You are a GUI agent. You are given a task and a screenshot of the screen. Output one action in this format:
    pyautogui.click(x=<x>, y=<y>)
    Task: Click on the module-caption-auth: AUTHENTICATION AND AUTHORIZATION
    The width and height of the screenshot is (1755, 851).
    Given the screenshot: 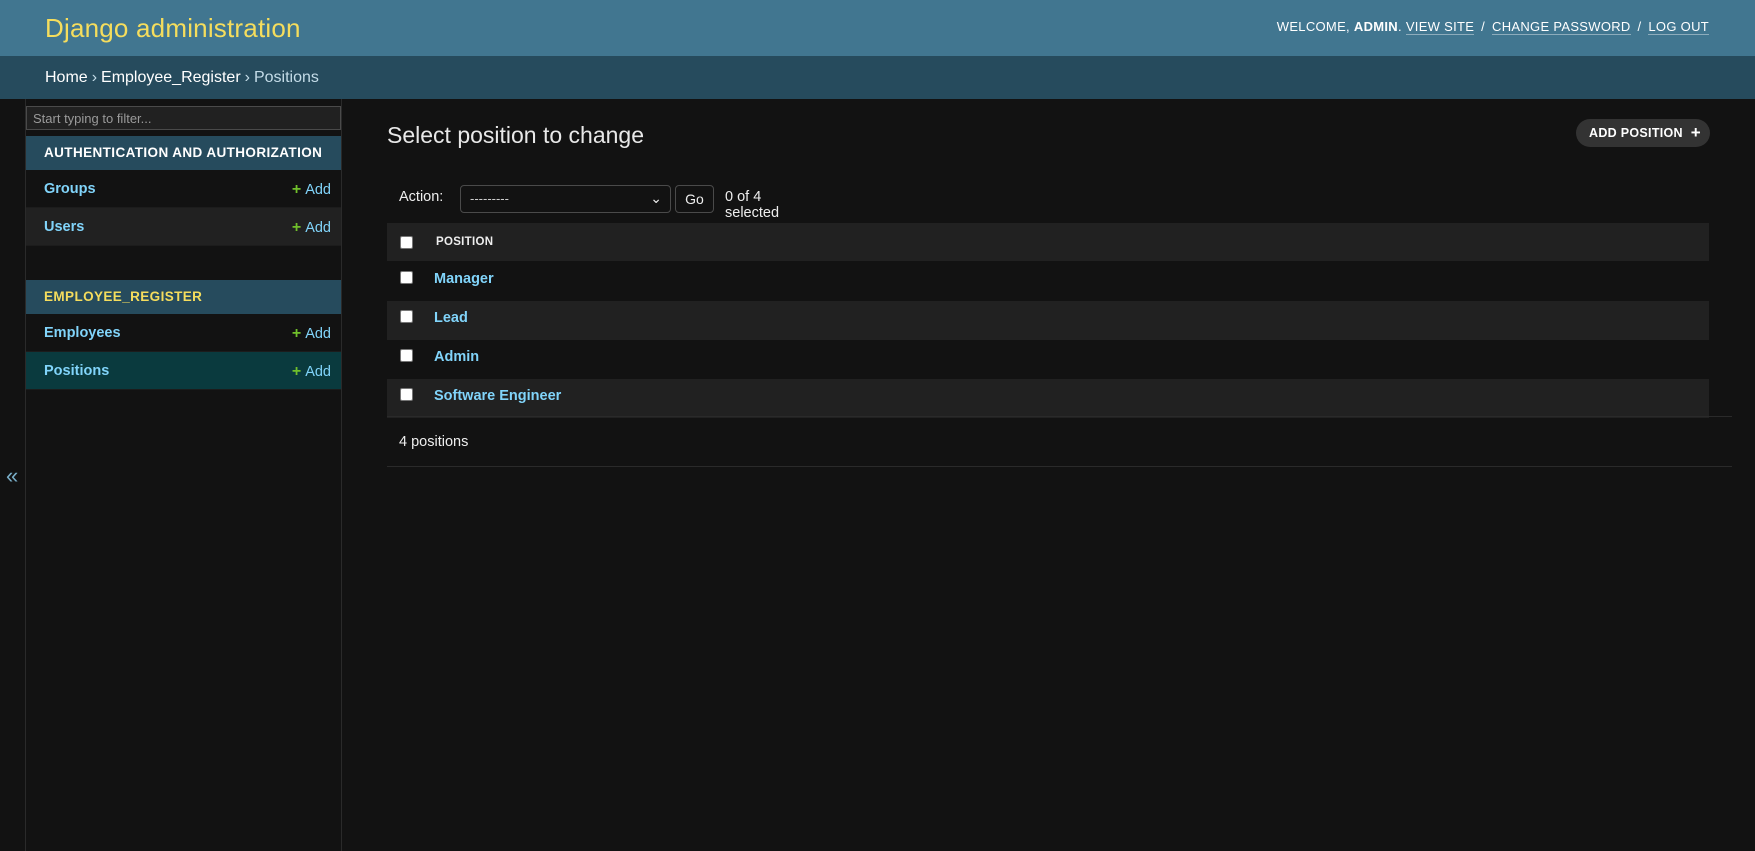 What is the action you would take?
    pyautogui.click(x=183, y=153)
    